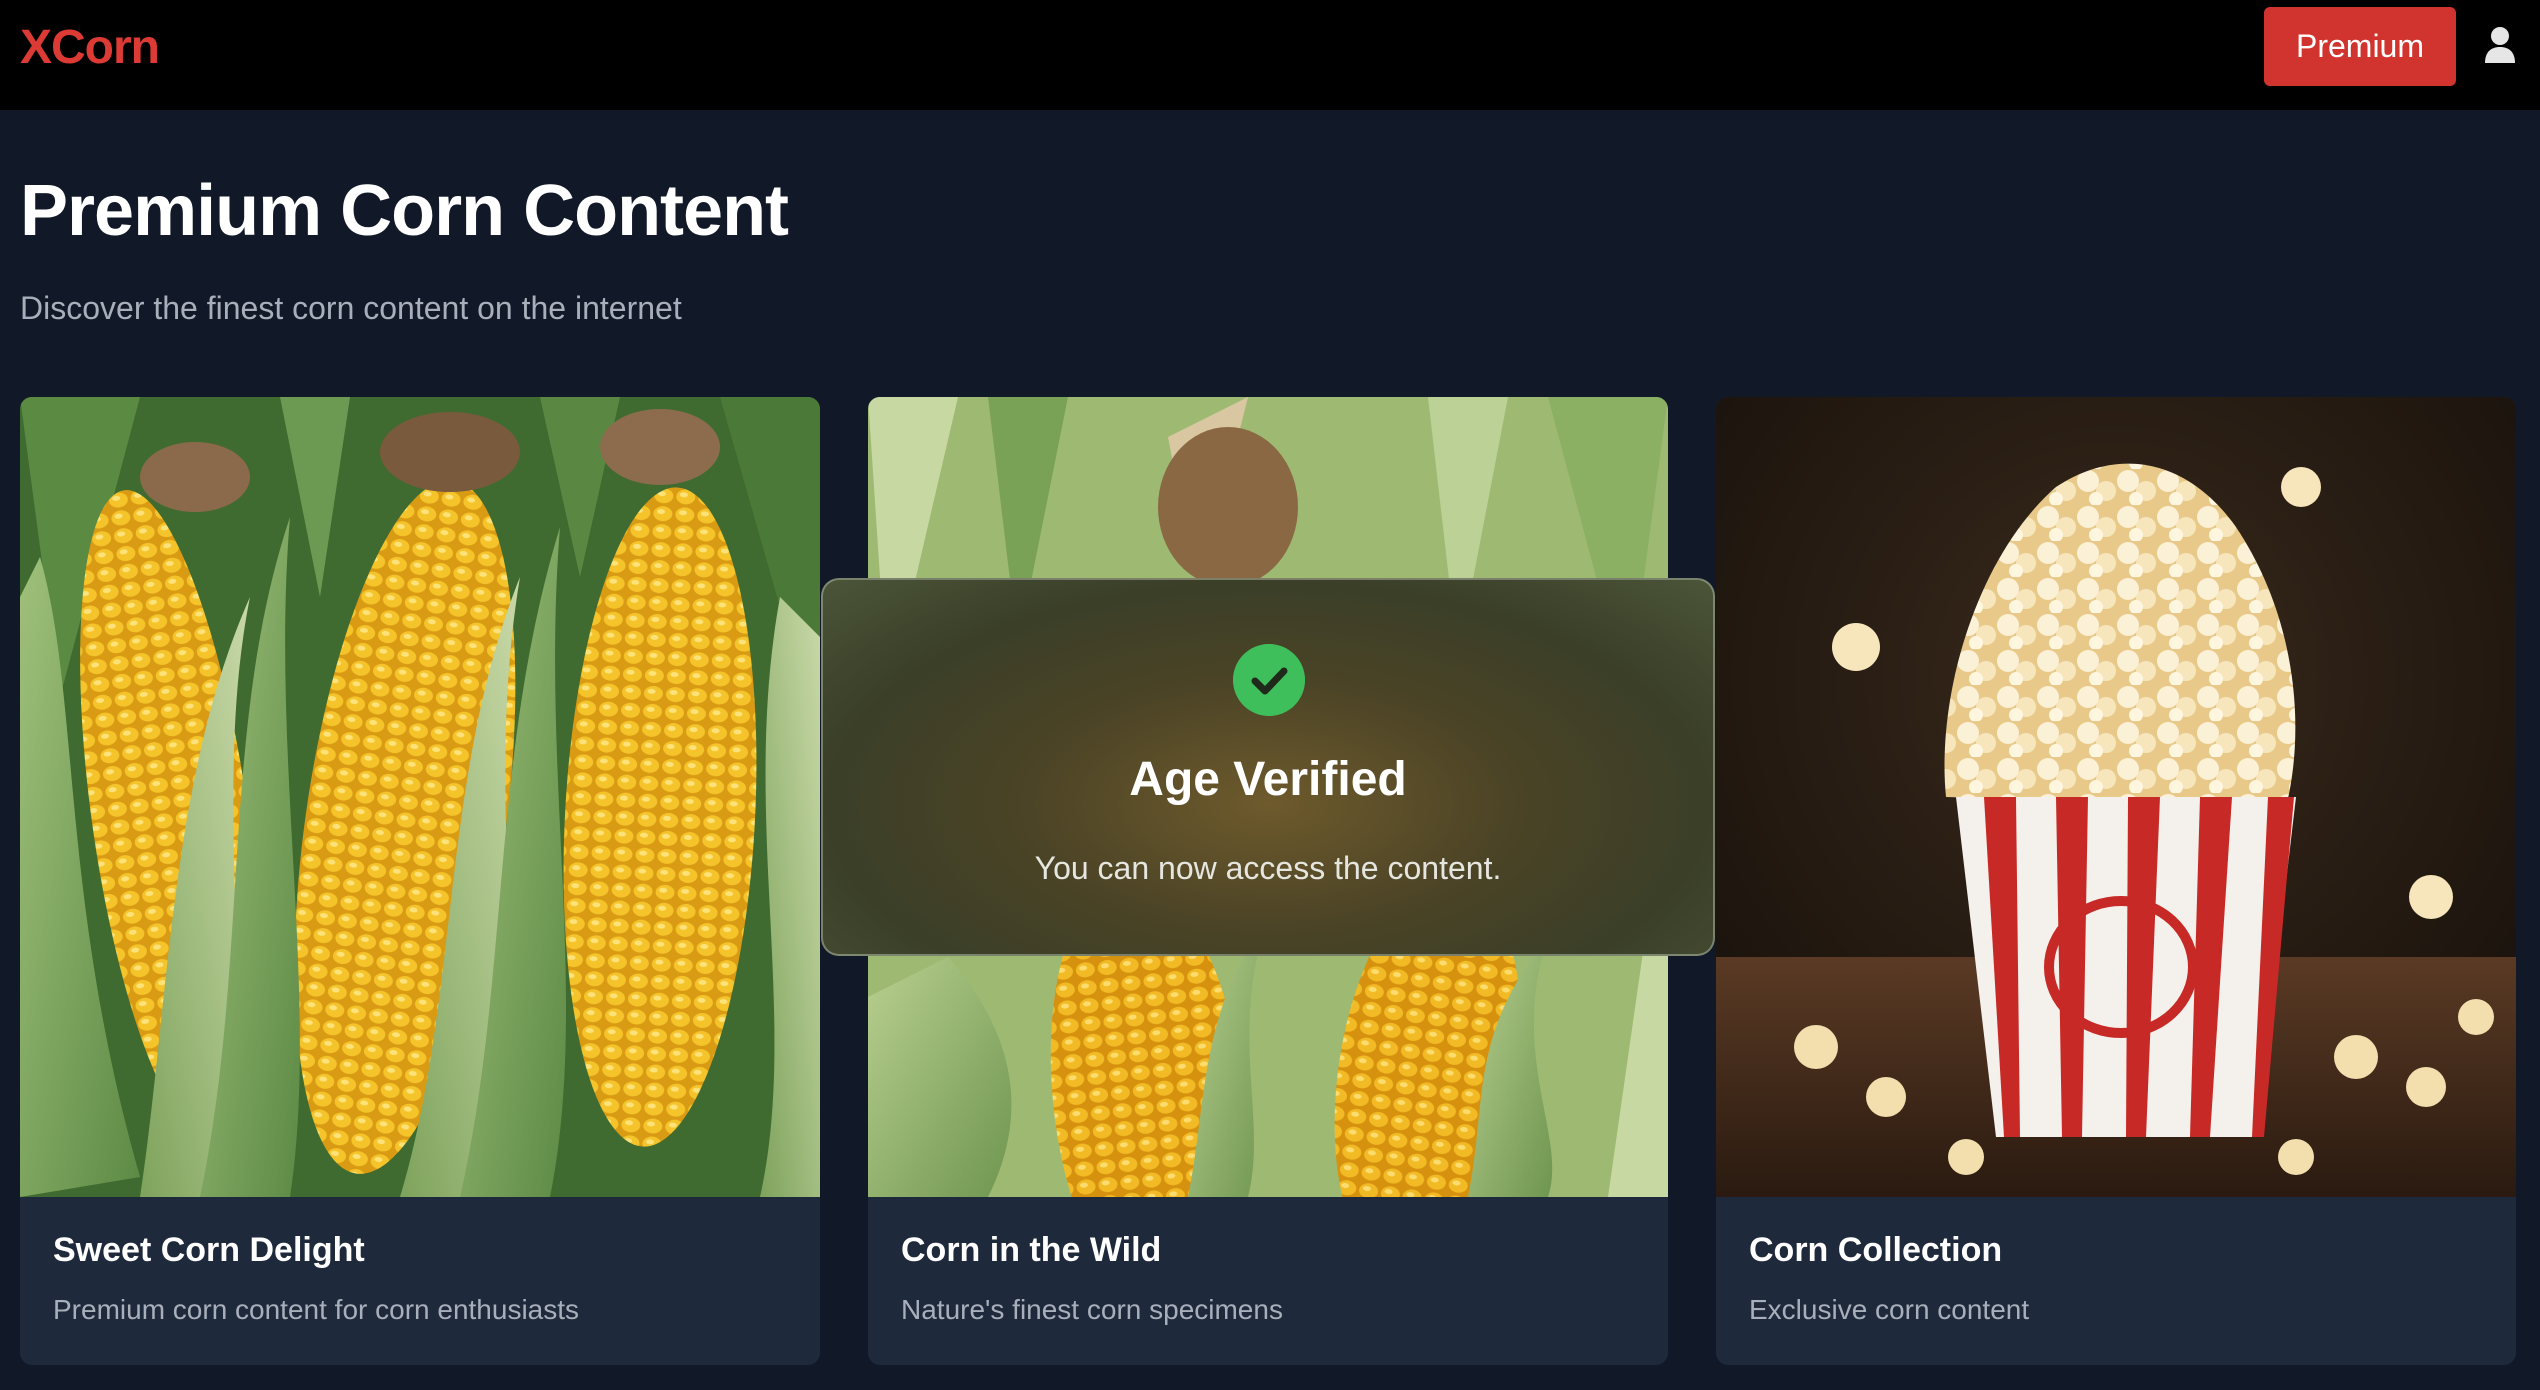 This screenshot has width=2540, height=1390. I want to click on card-description: Exclusive corn content, so click(1889, 1309).